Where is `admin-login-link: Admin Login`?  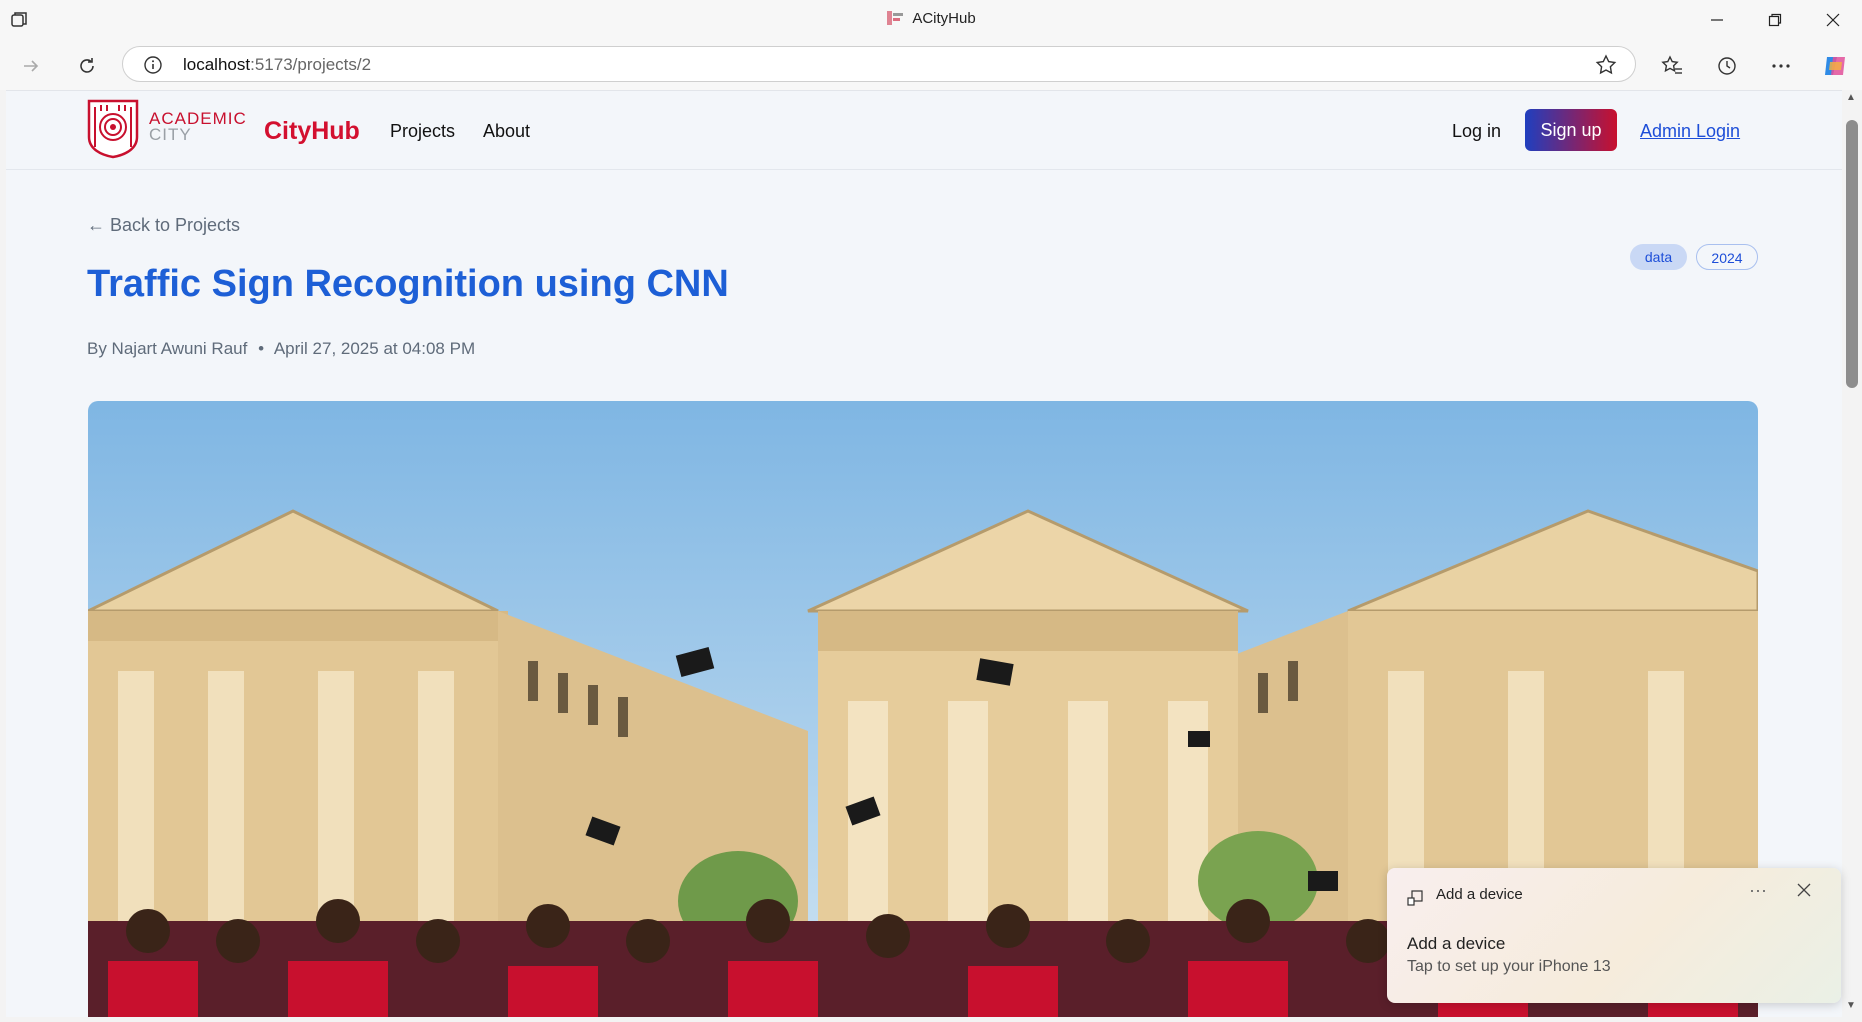
admin-login-link: Admin Login is located at coordinates (1690, 131).